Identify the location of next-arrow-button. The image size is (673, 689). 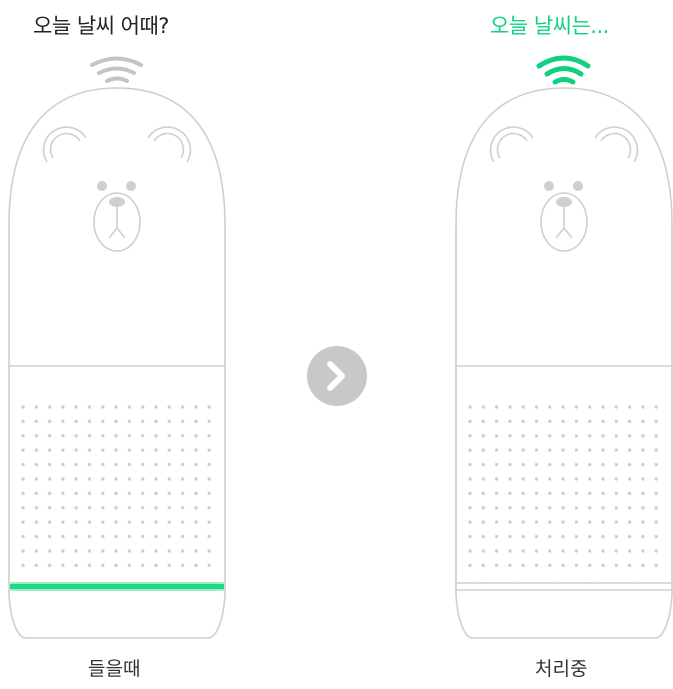
(337, 376).